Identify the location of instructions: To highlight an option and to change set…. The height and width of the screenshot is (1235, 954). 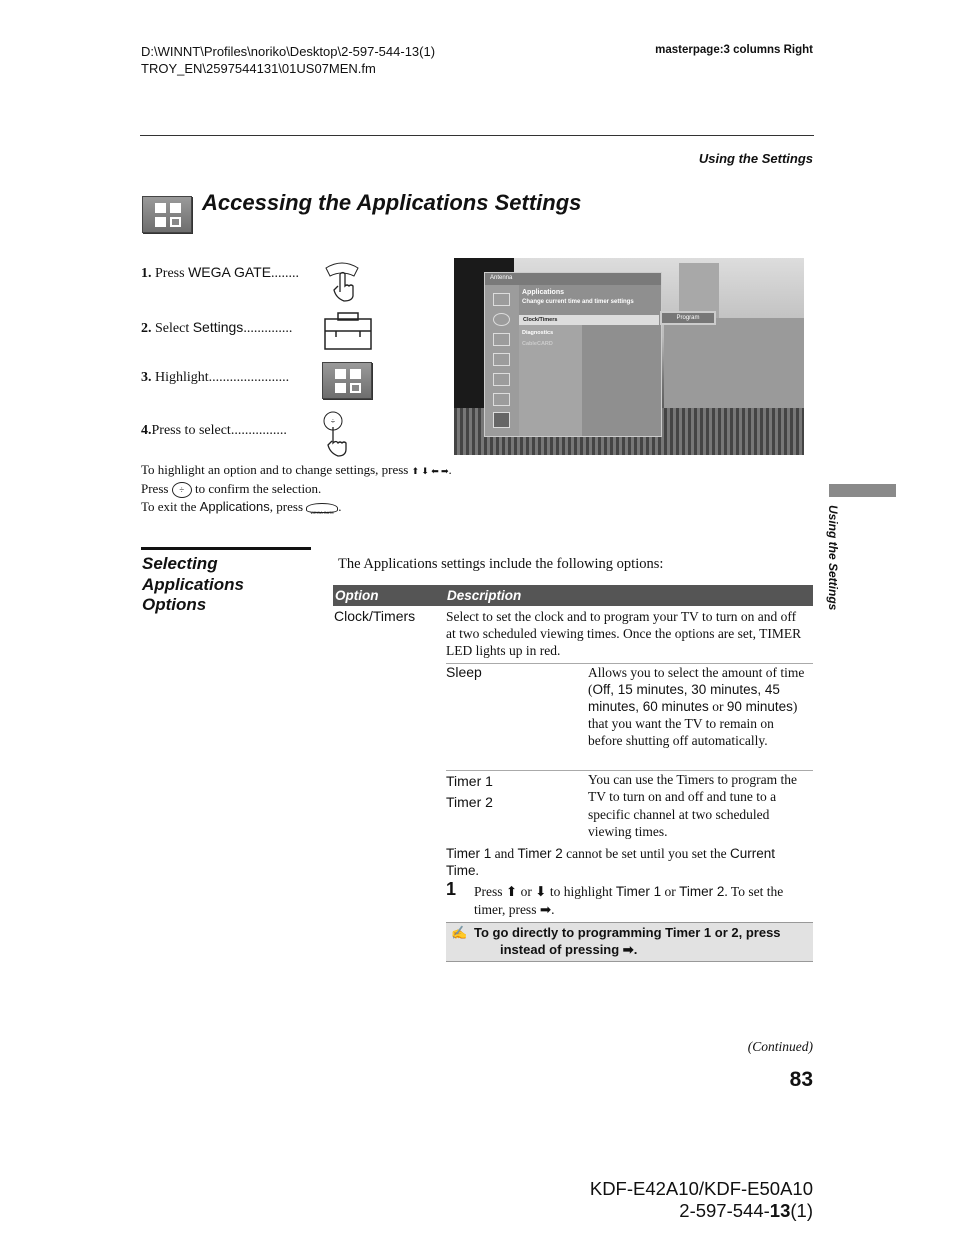
(296, 489).